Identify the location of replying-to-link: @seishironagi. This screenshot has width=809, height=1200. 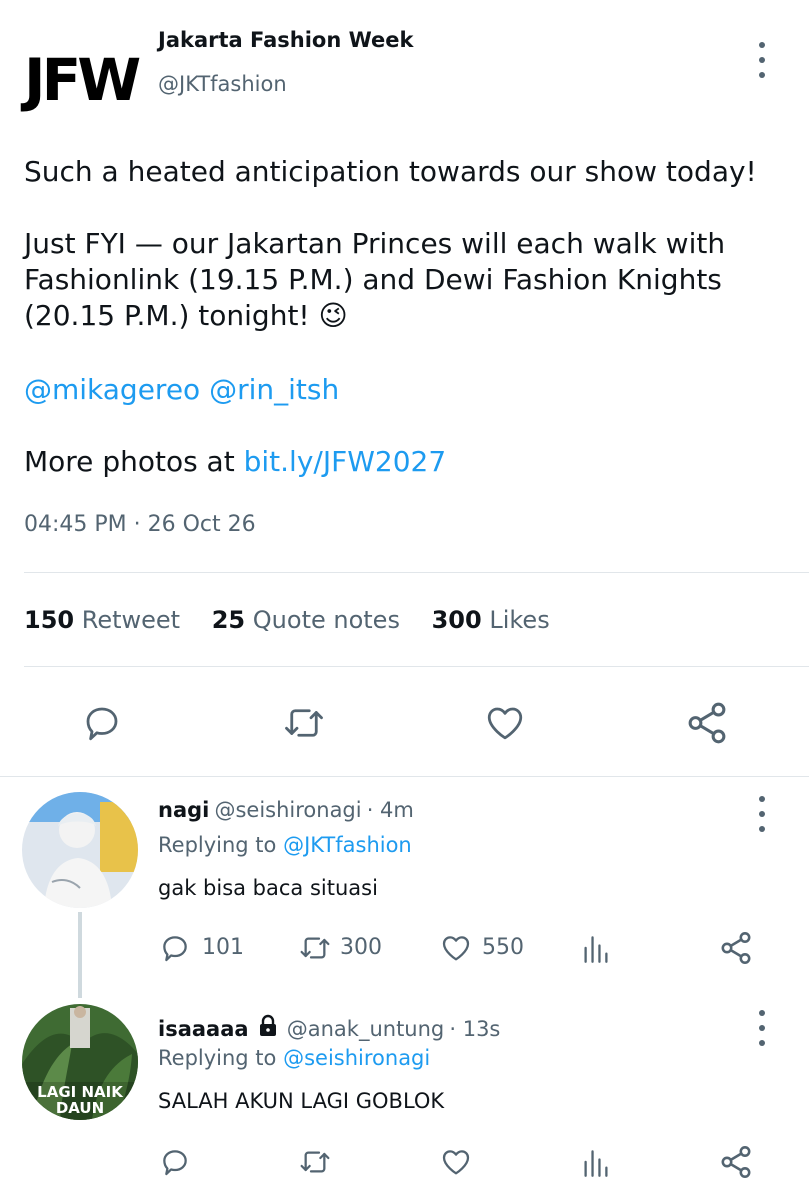
(356, 1058).